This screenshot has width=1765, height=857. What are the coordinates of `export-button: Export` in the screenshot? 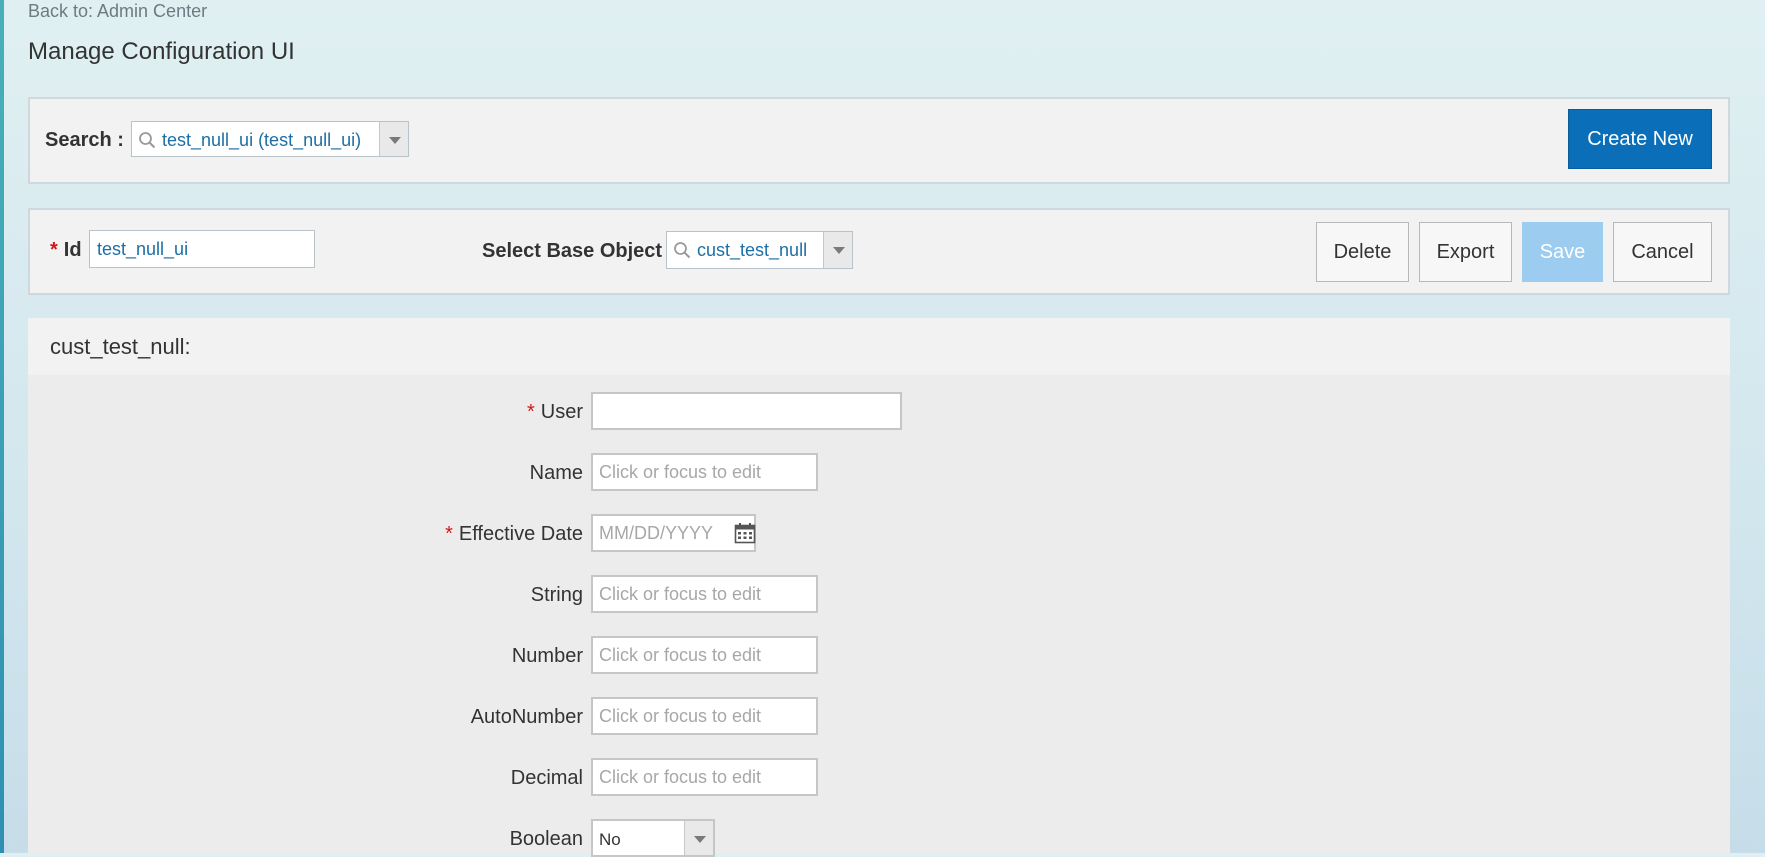 It's located at (1465, 252).